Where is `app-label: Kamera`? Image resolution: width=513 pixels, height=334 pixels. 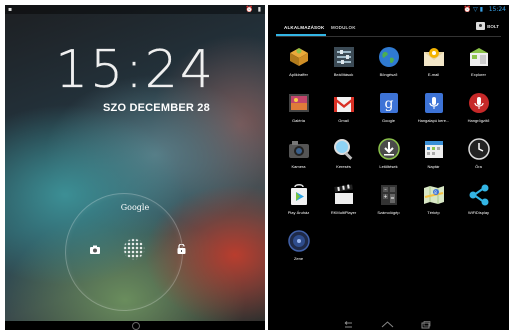
app-label: Kamera is located at coordinates (298, 166).